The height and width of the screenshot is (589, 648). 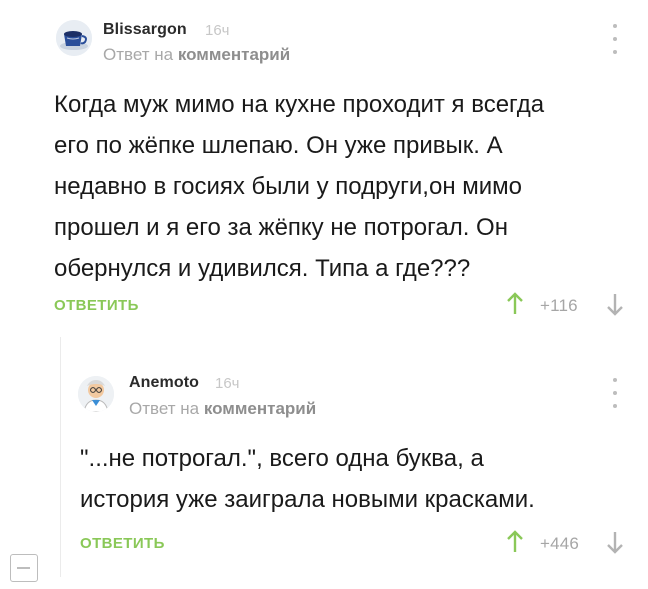 I want to click on coffee-cup-avatar, so click(x=74, y=38).